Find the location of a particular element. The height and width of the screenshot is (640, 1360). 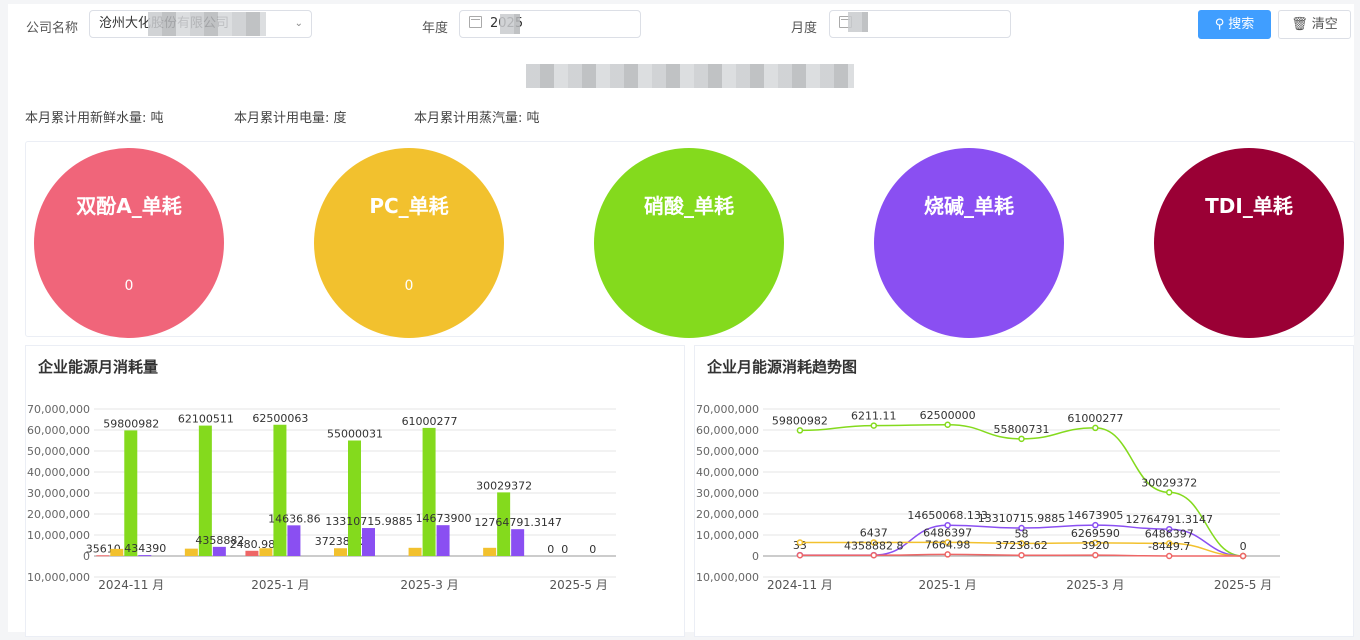

bar-data-label: 12764791.3147 is located at coordinates (517, 522).